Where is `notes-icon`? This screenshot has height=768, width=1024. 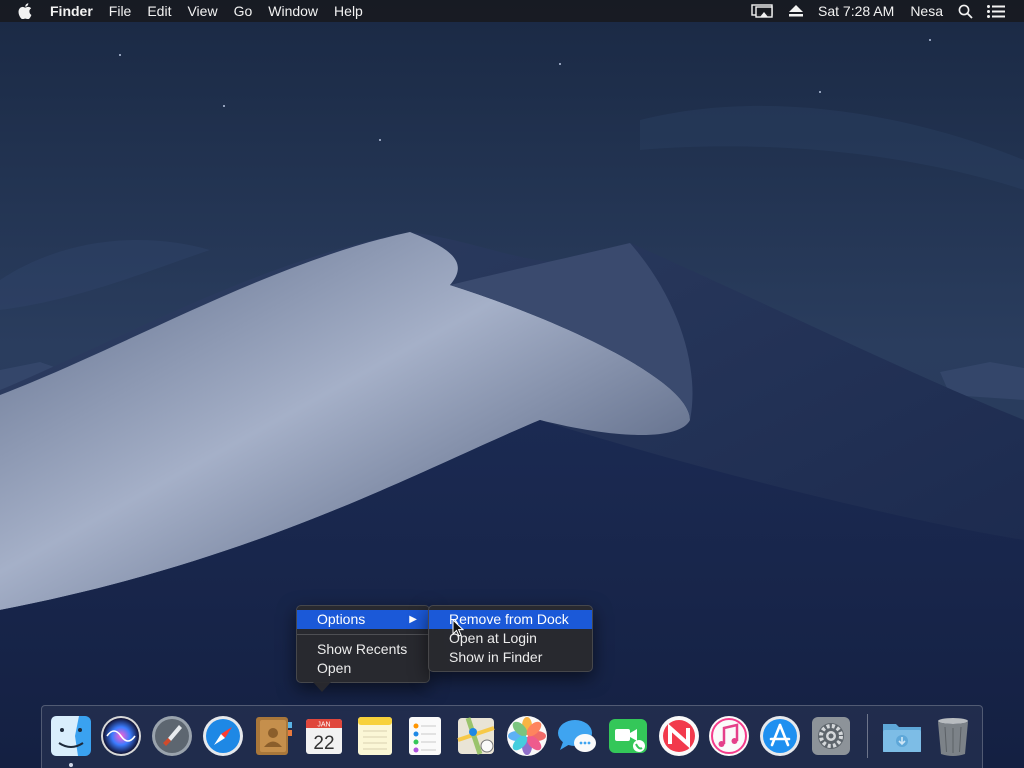
notes-icon is located at coordinates (375, 736).